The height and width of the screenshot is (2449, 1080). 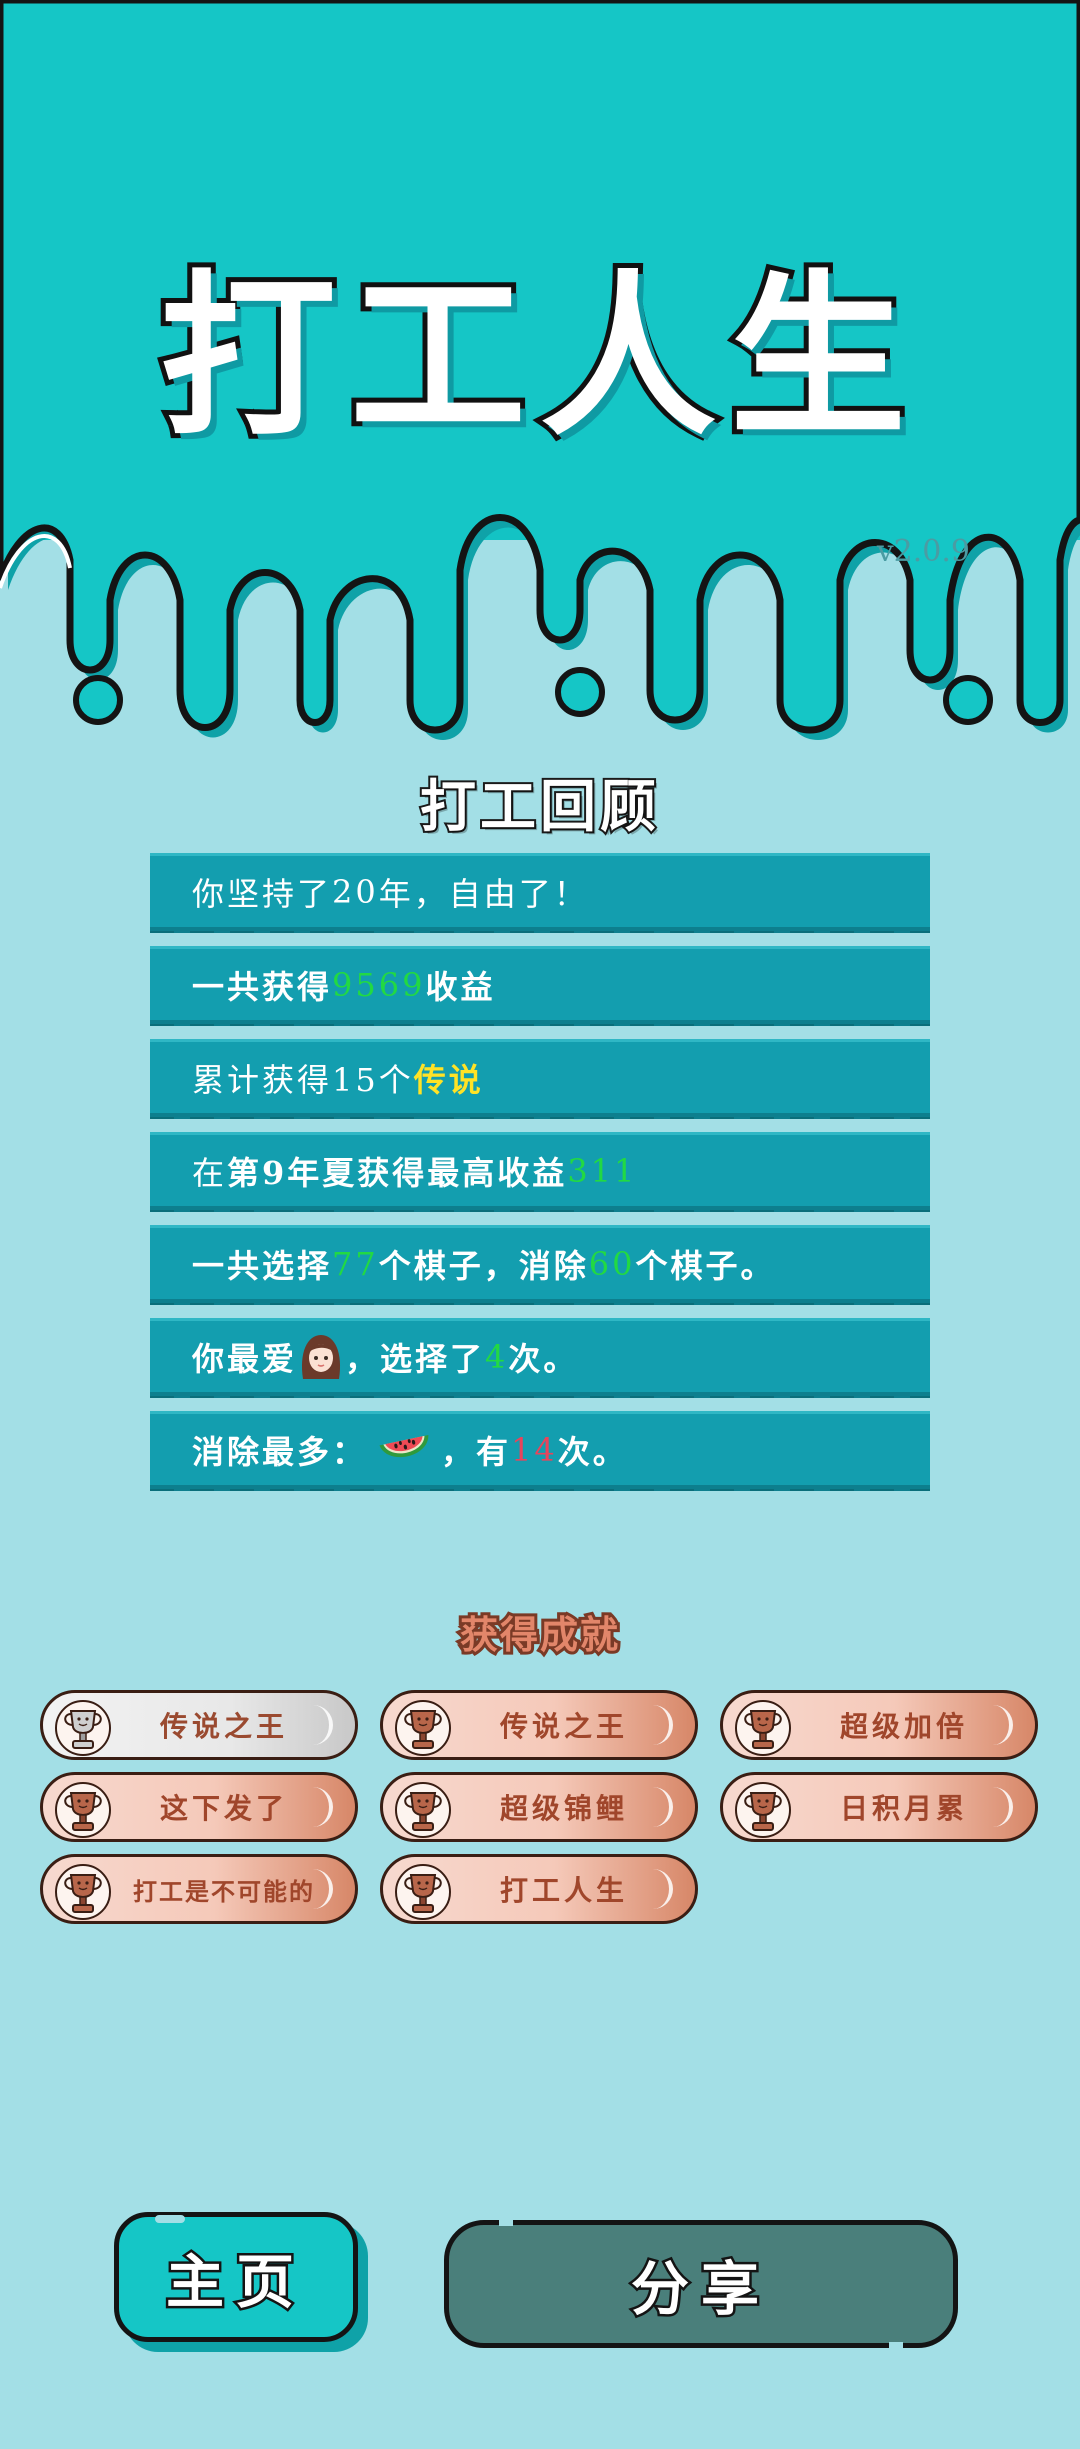 I want to click on review-row-most-removed: 消除最多： ，有 14 次。, so click(x=540, y=1451).